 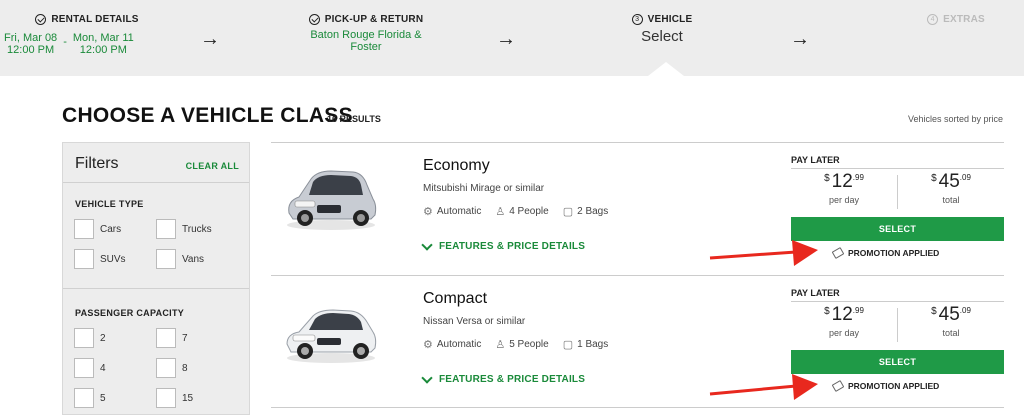 I want to click on checkbox-vans, so click(x=166, y=259).